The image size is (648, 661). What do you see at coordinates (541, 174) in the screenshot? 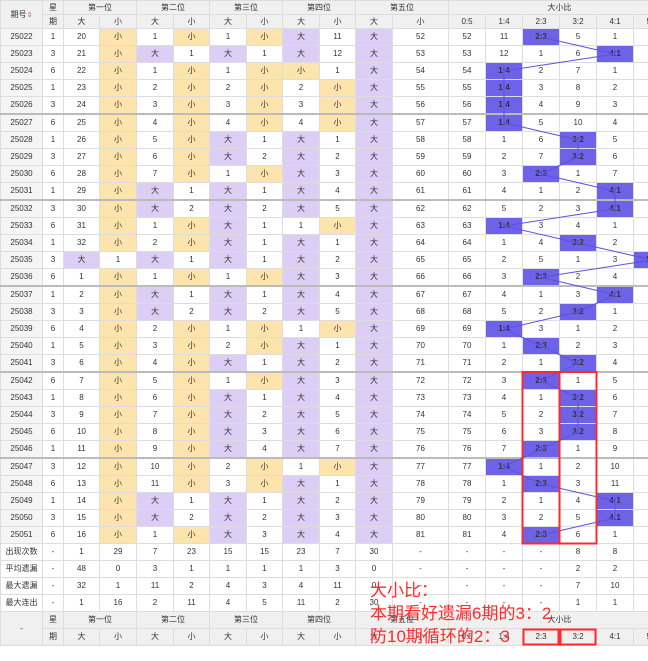
I see `ratio-hit-cell: 2:3` at bounding box center [541, 174].